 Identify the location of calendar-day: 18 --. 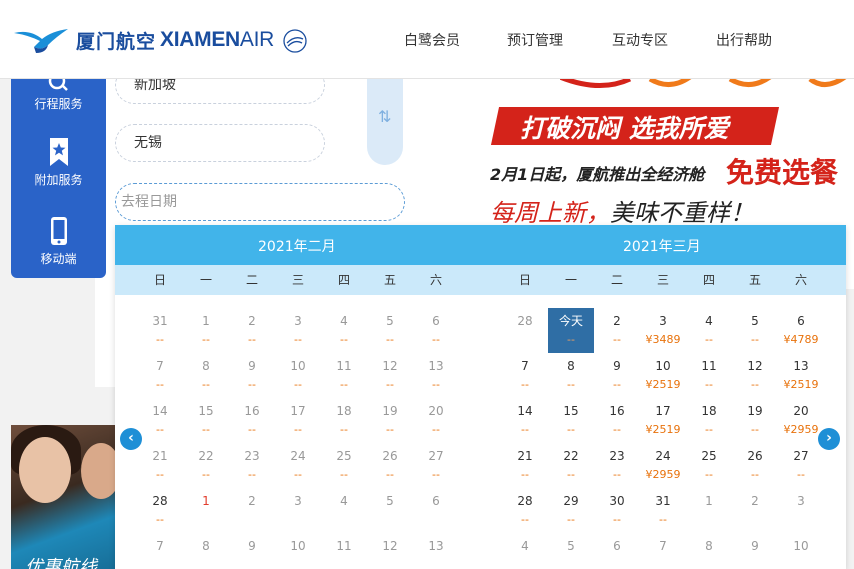
(709, 420).